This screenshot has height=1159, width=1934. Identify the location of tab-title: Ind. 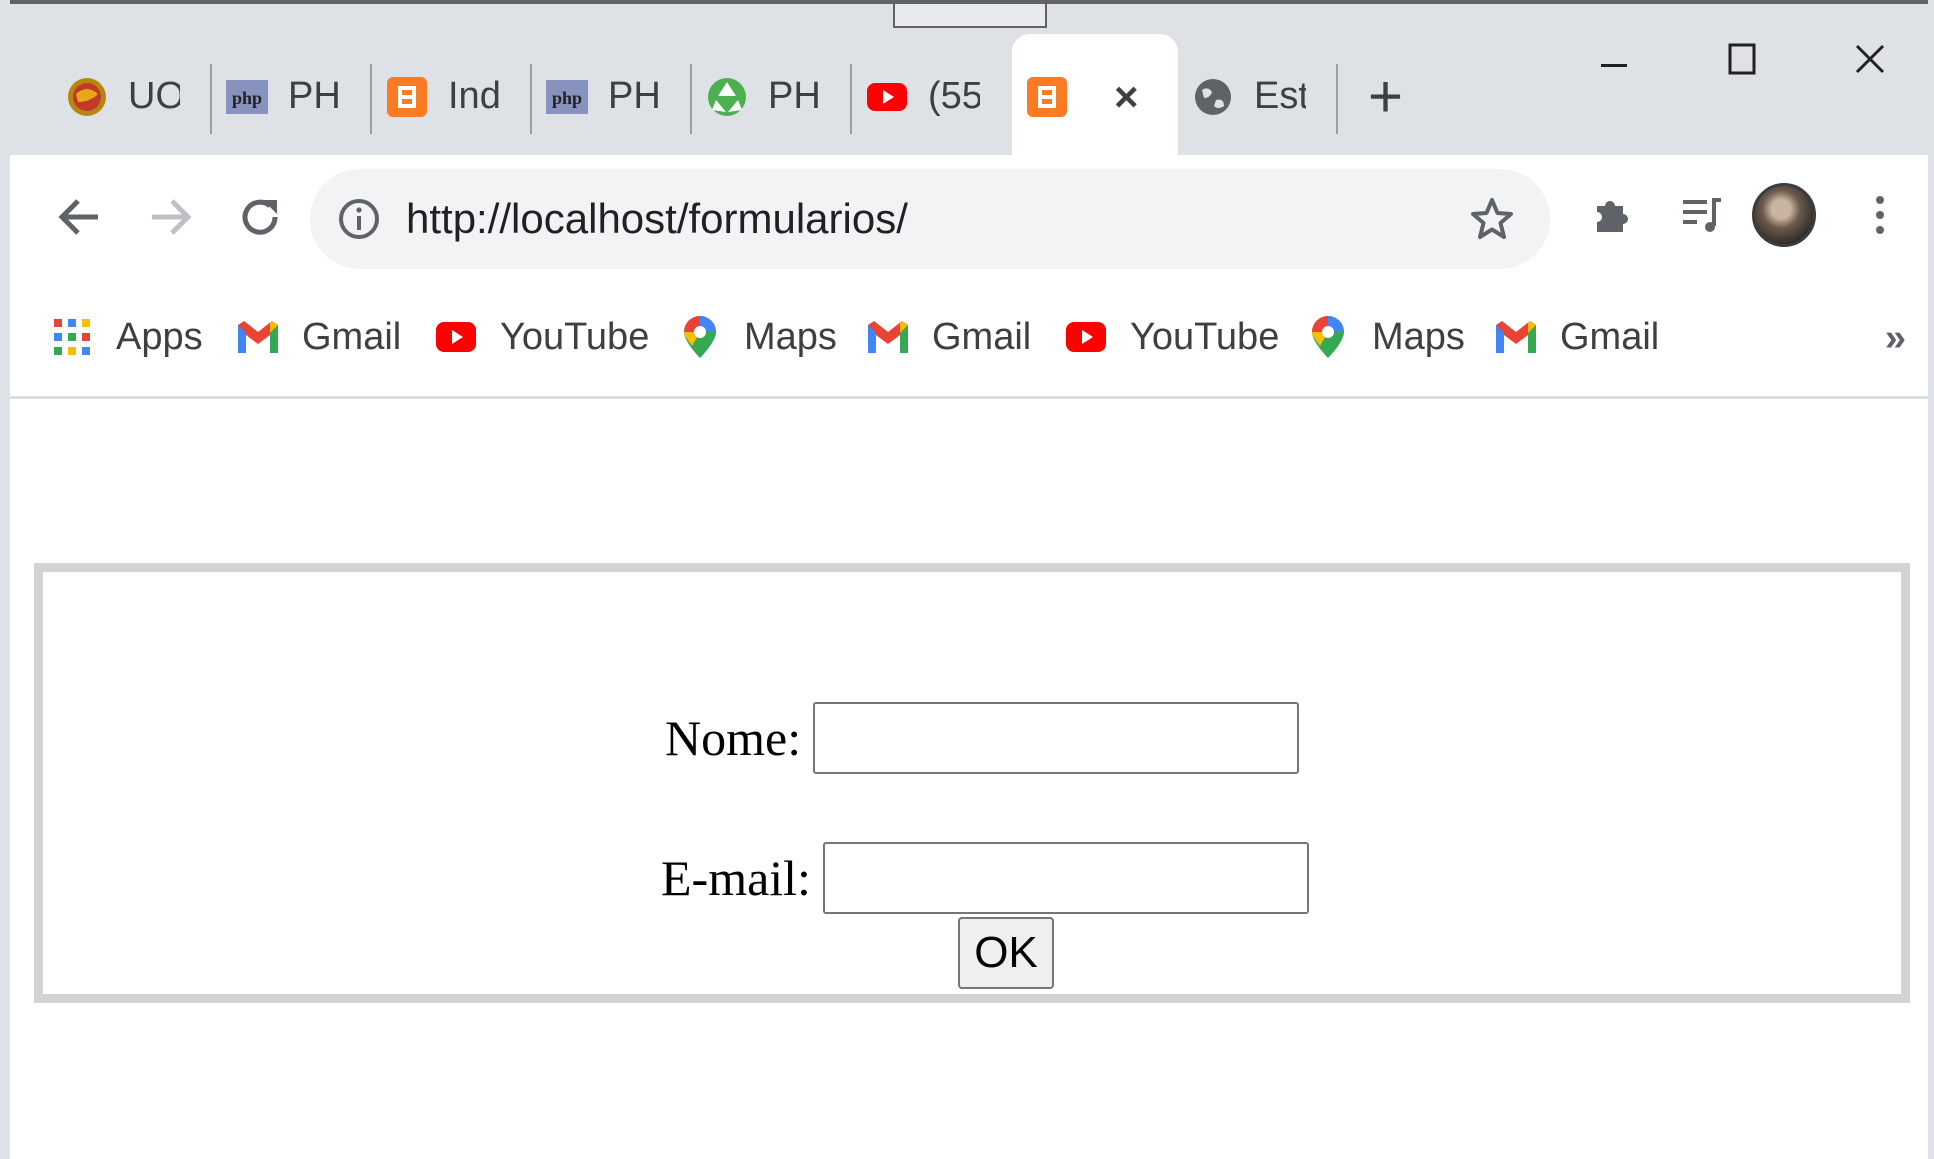
(474, 96).